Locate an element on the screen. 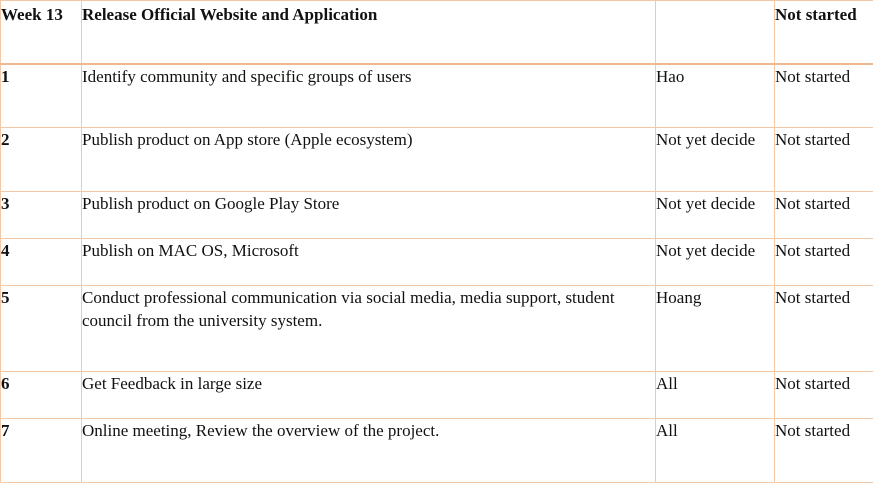  row-number: 4 is located at coordinates (41, 262).